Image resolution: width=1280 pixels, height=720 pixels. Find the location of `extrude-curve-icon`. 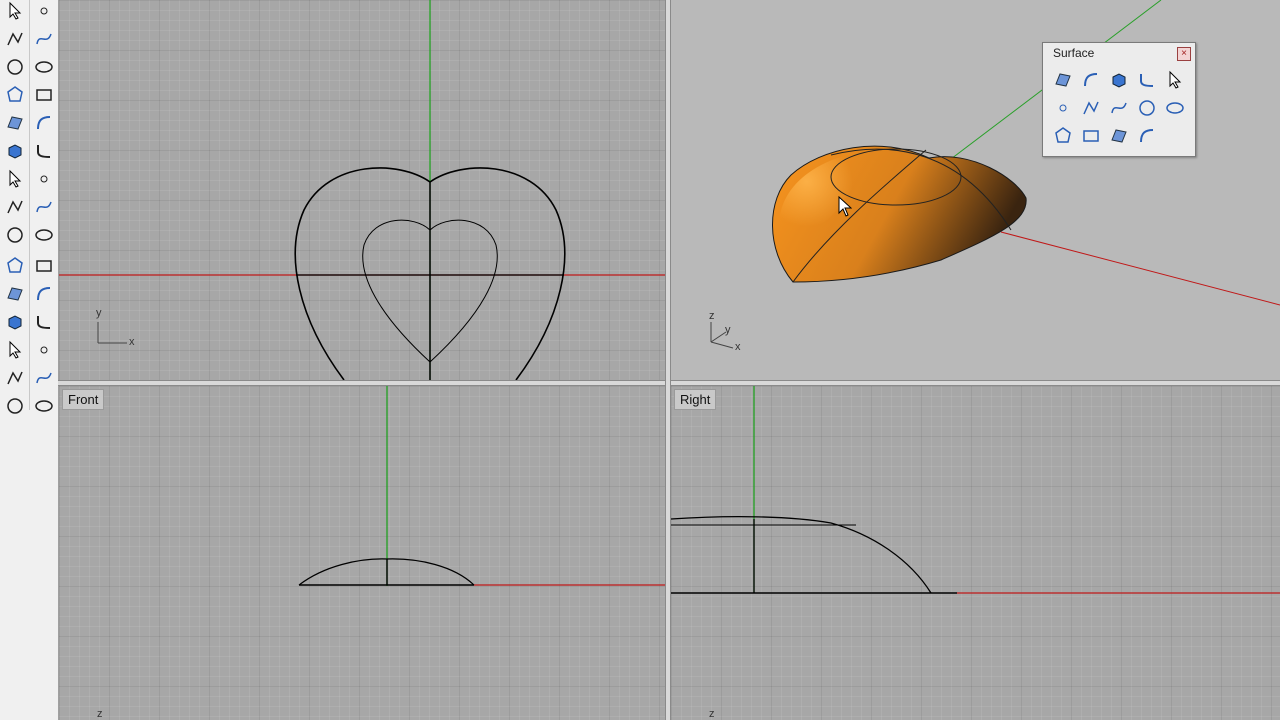

extrude-curve-icon is located at coordinates (44, 207).